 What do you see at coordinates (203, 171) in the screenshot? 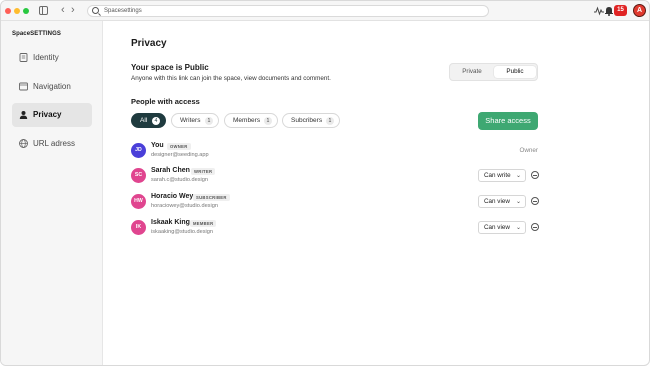
I see `role-badge: WRITER` at bounding box center [203, 171].